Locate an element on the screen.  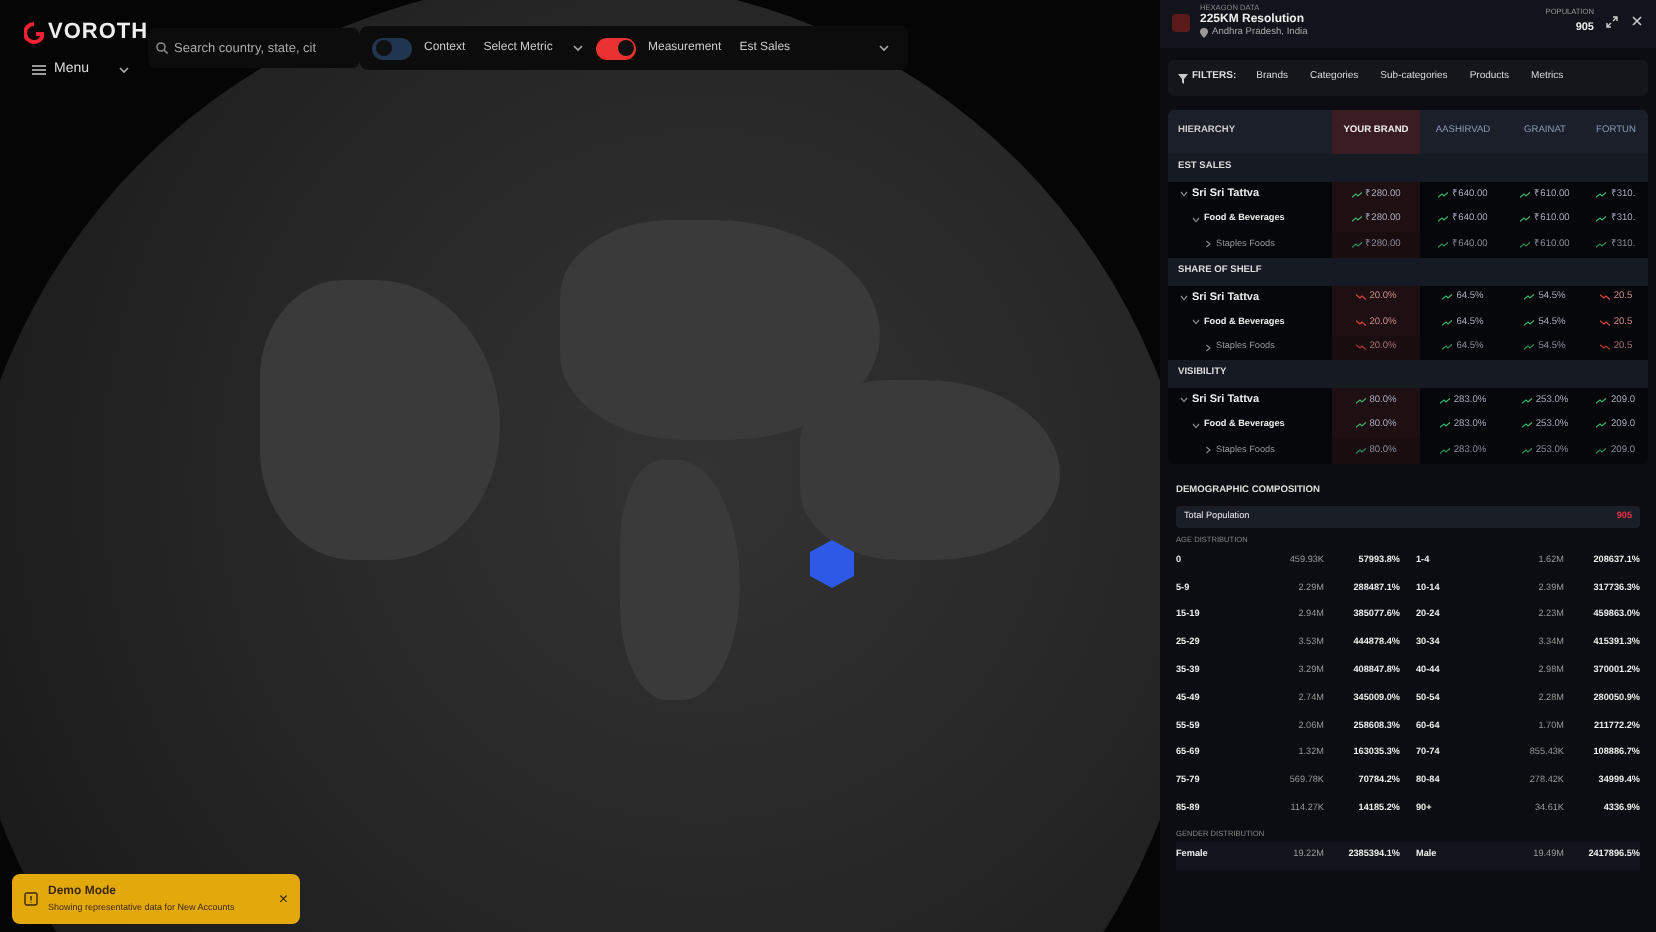
close-button is located at coordinates (1637, 22).